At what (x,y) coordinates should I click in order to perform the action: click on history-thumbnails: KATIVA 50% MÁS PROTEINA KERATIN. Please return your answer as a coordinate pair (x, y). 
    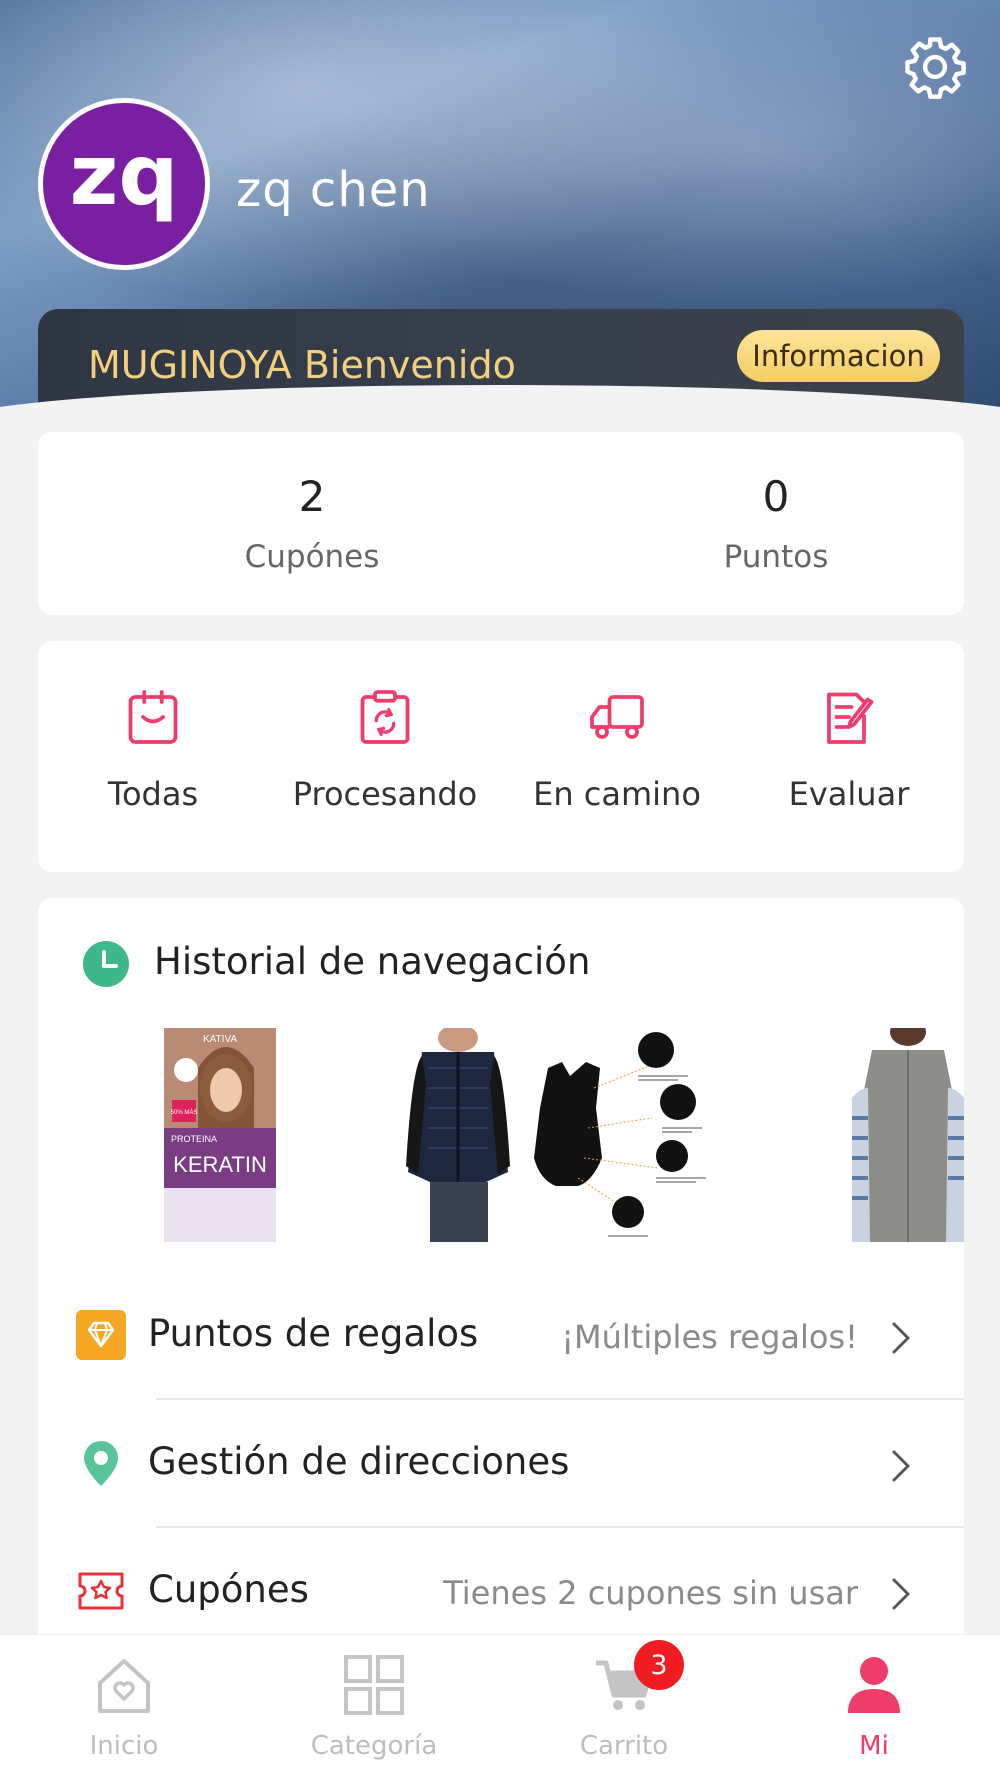
    Looking at the image, I should click on (545, 1135).